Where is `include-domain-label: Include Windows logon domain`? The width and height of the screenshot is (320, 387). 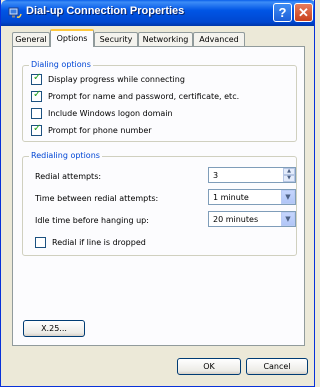 include-domain-label: Include Windows logon domain is located at coordinates (110, 113).